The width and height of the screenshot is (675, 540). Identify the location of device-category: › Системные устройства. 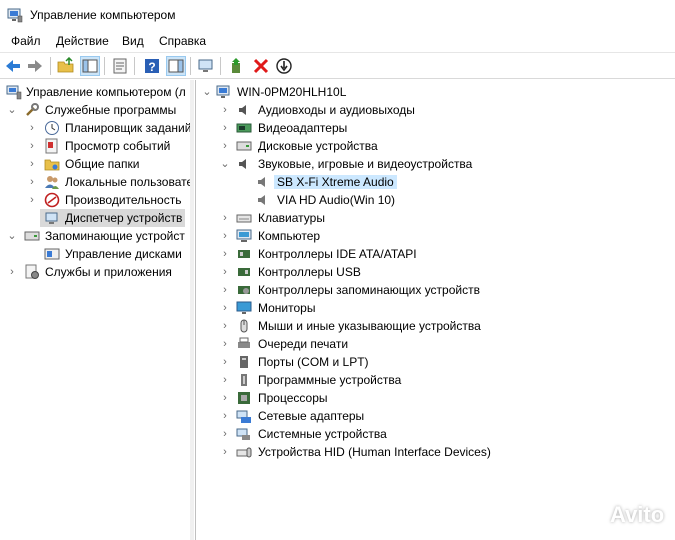
(435, 434).